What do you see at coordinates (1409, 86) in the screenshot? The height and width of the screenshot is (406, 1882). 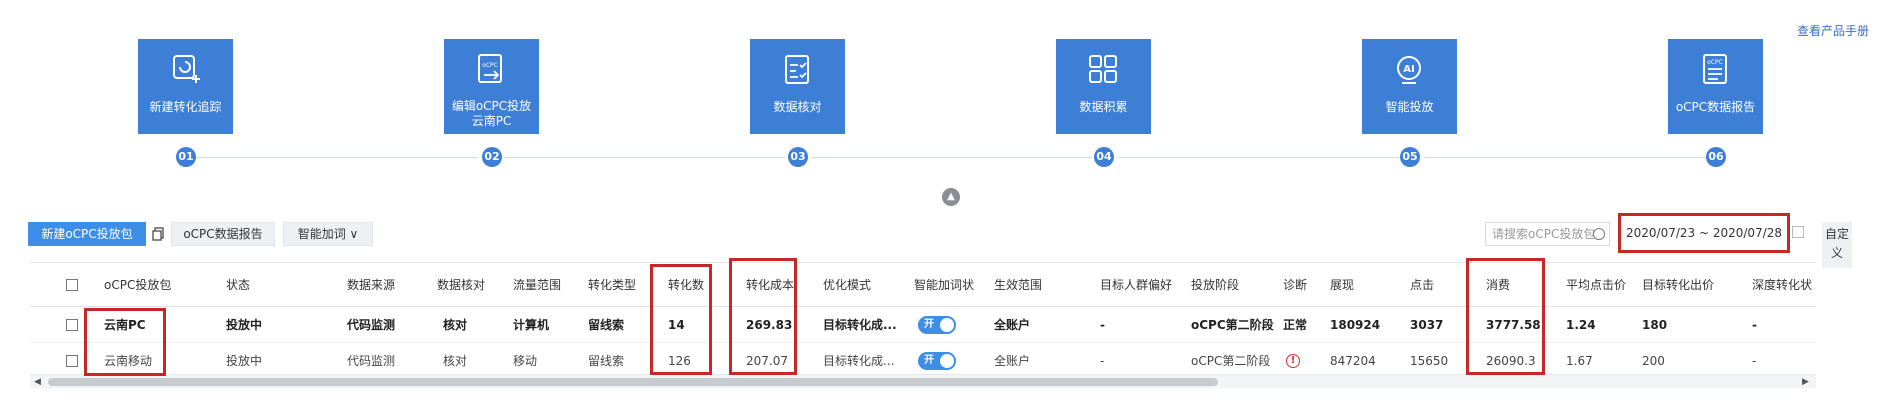 I see `step-smart-delivery: AI 智能投放` at bounding box center [1409, 86].